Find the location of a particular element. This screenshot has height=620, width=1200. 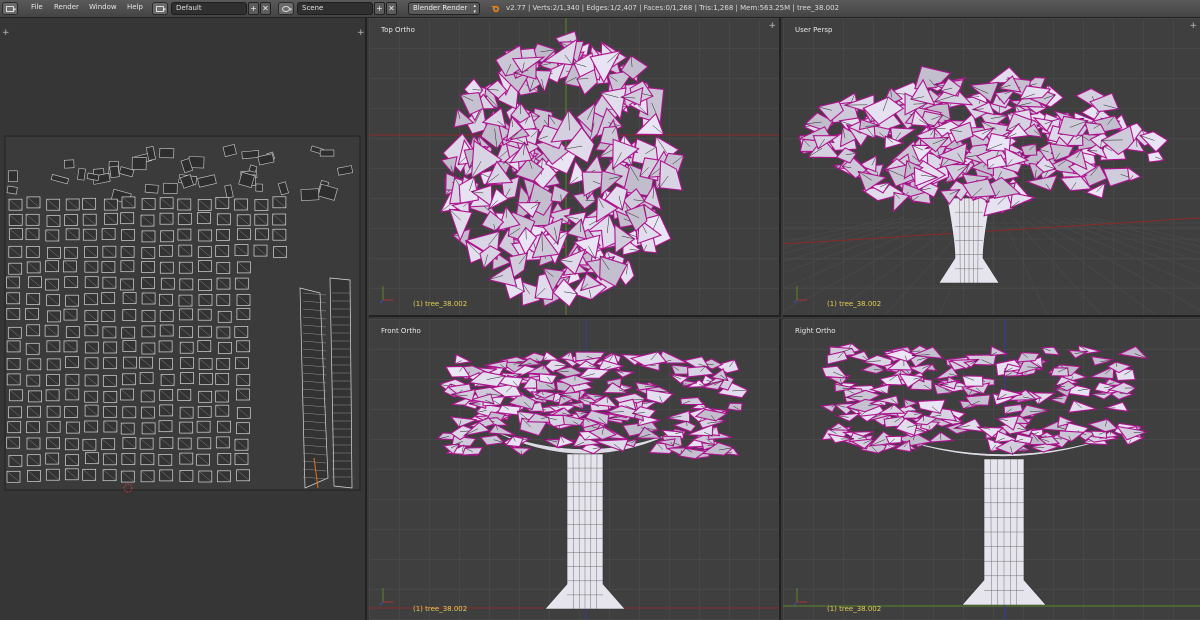

menu-window: Window is located at coordinates (103, 7).